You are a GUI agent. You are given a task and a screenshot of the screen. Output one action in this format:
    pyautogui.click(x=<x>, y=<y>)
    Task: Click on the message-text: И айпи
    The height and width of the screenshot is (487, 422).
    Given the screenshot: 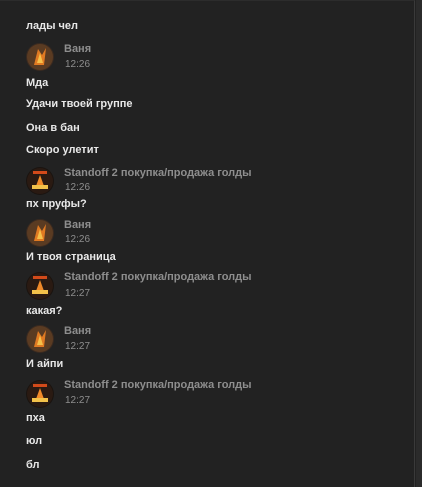 What is the action you would take?
    pyautogui.click(x=45, y=364)
    